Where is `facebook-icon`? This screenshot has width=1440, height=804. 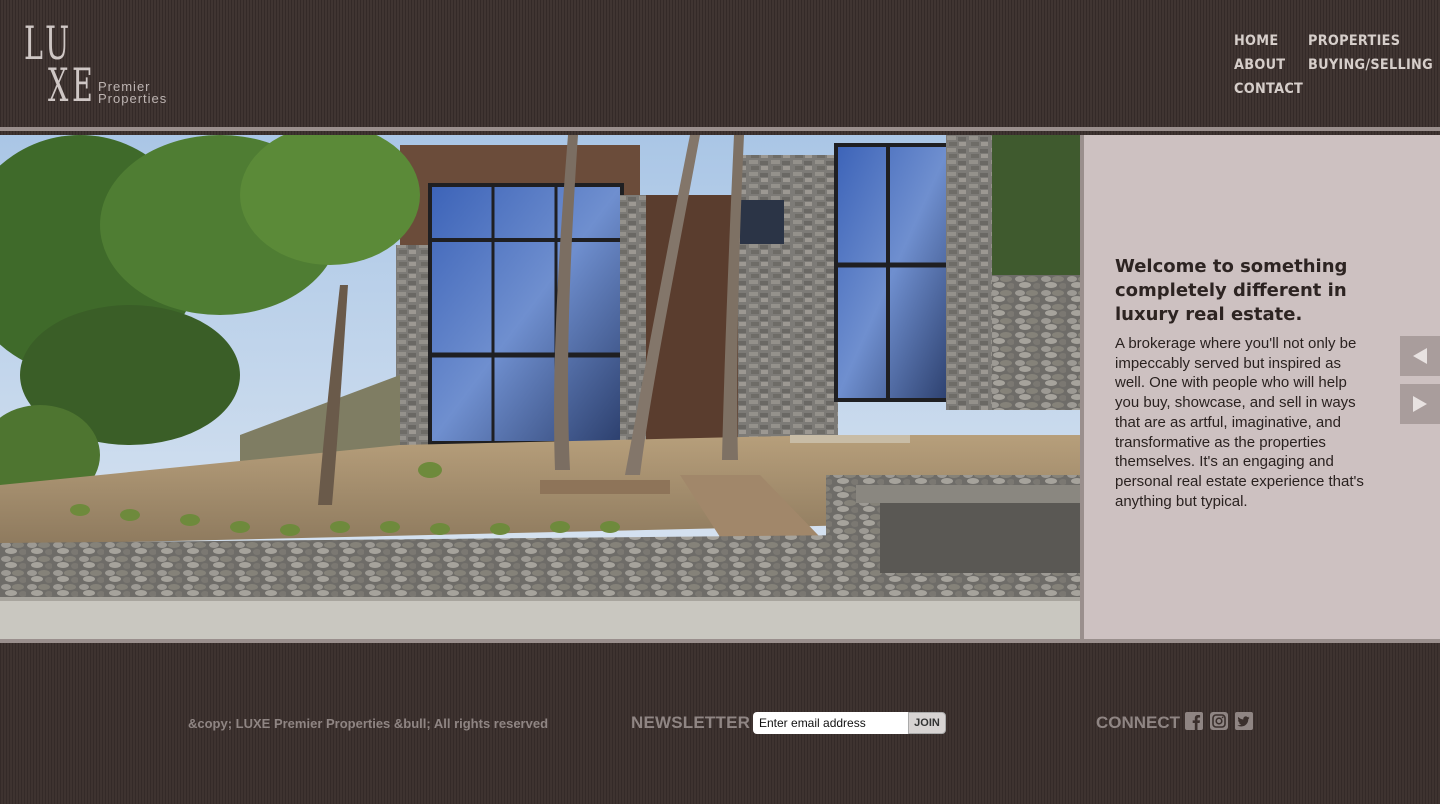 facebook-icon is located at coordinates (1194, 721).